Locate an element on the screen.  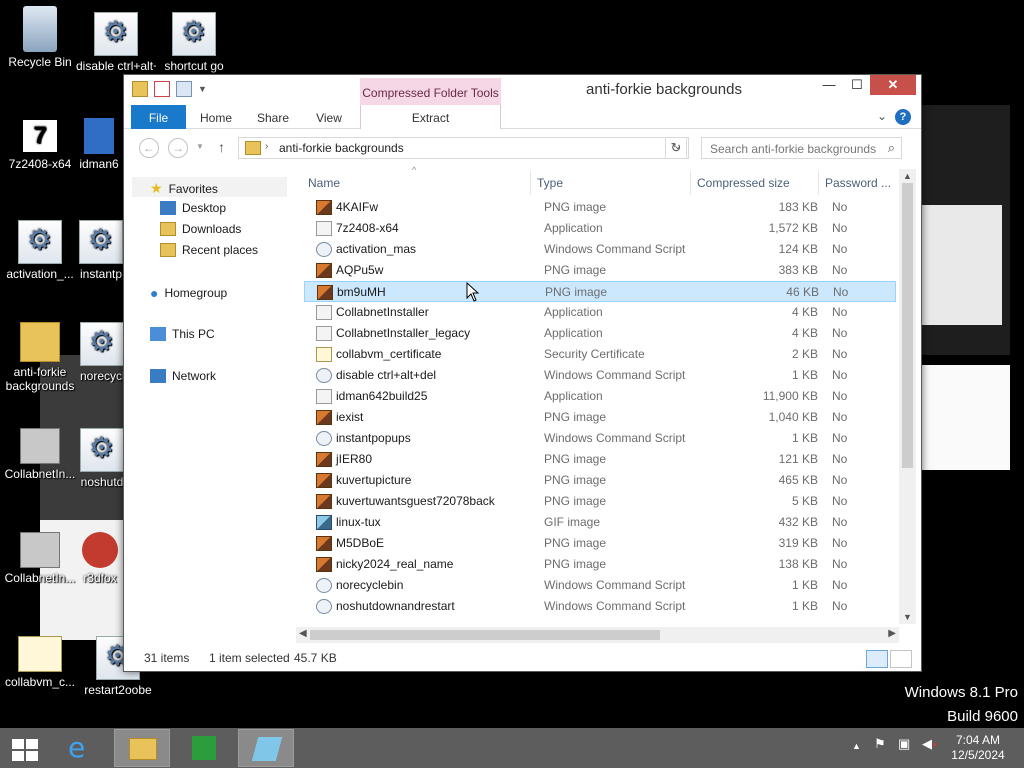
file-name: M5DBoE is located at coordinates (360, 543).